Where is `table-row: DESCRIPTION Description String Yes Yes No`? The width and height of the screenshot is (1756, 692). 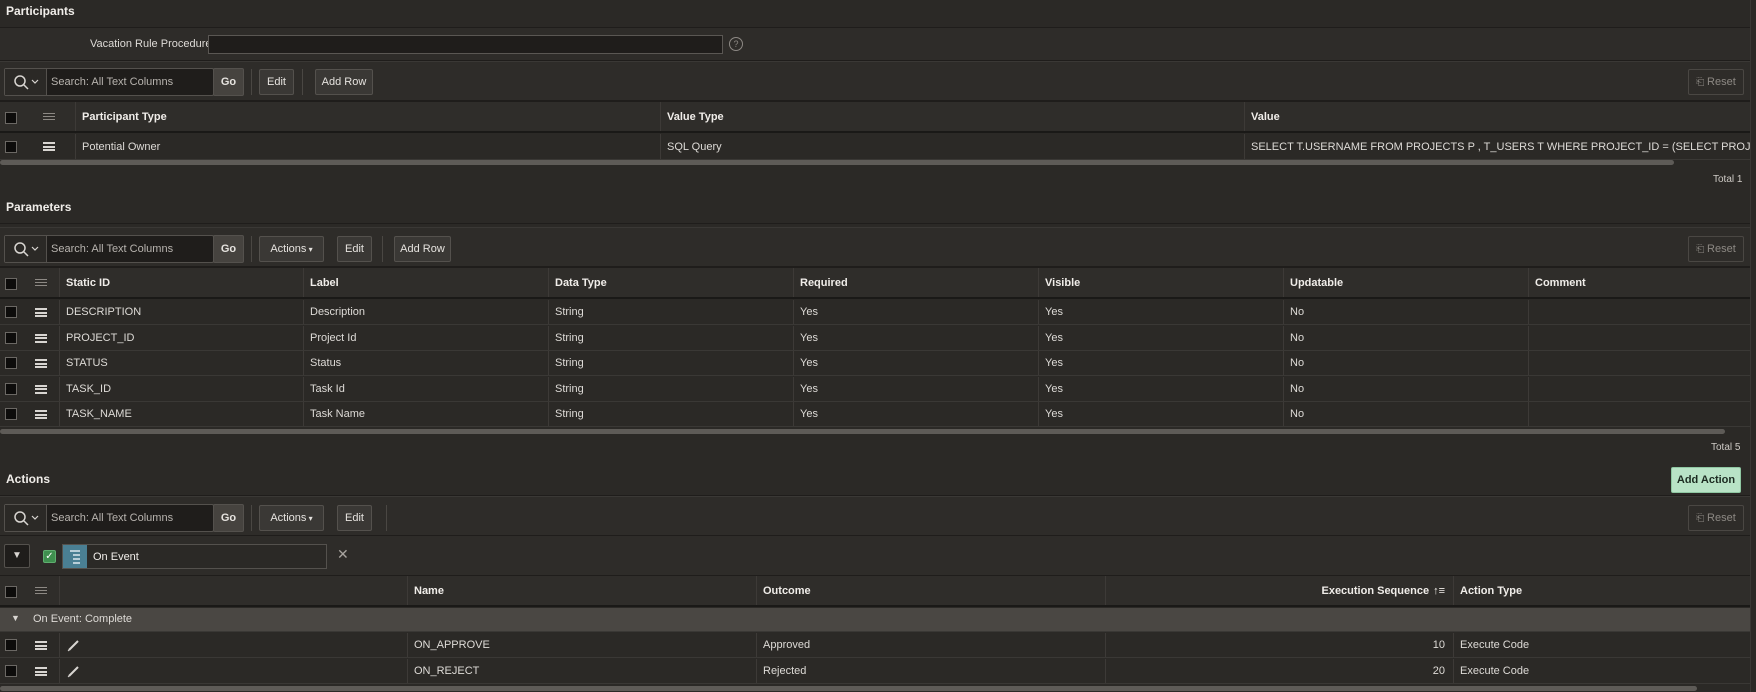 table-row: DESCRIPTION Description String Yes Yes No is located at coordinates (875, 312).